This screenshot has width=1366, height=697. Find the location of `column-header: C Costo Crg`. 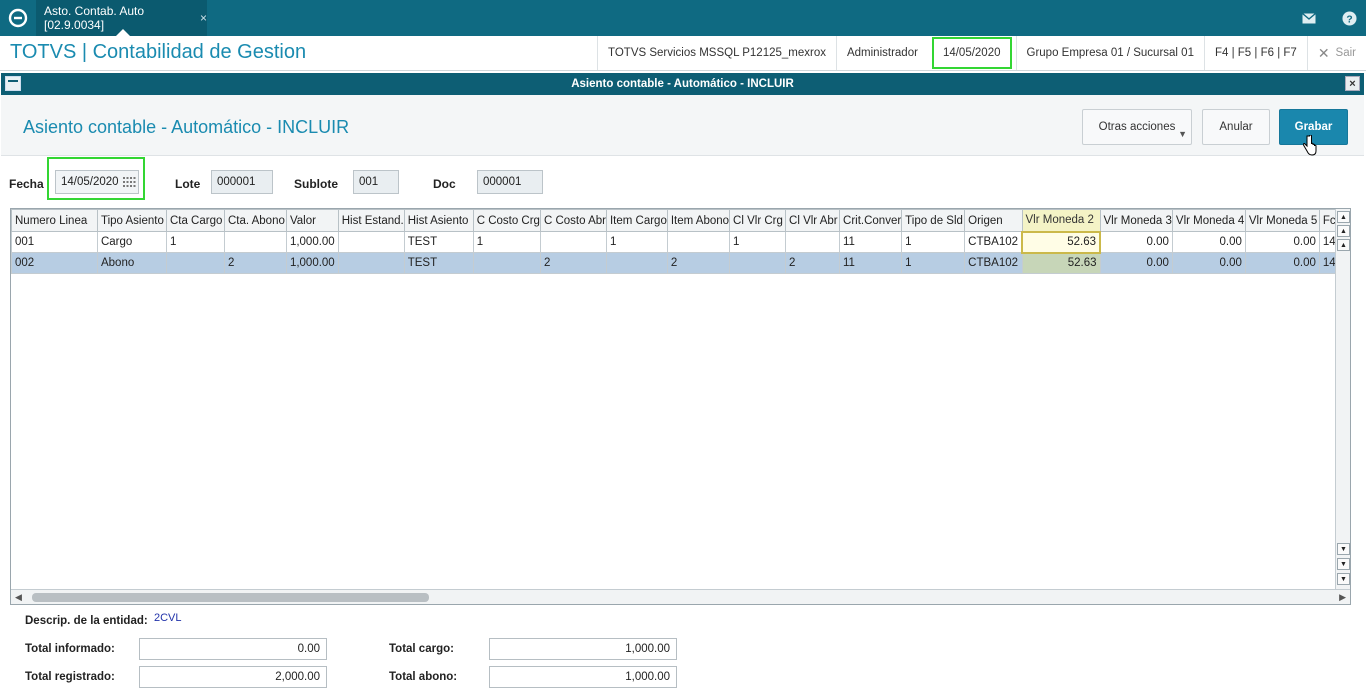

column-header: C Costo Crg is located at coordinates (506, 220).